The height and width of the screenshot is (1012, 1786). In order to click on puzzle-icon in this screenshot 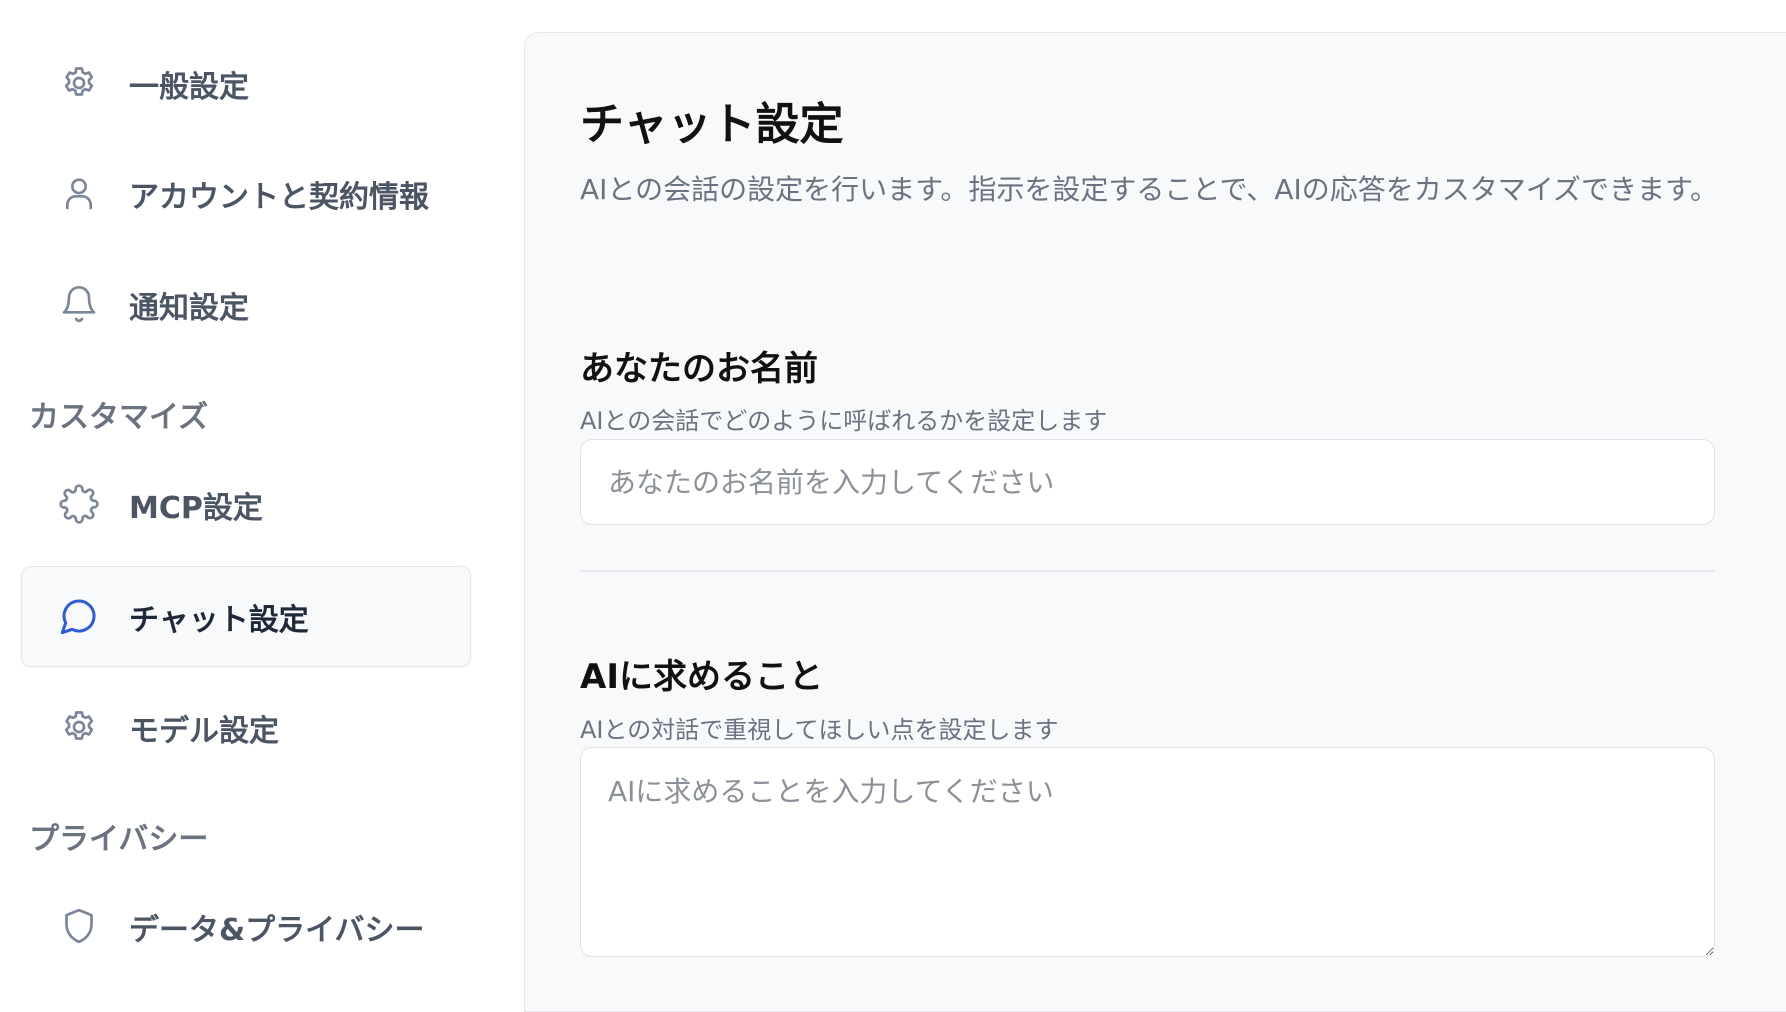, I will do `click(79, 504)`.